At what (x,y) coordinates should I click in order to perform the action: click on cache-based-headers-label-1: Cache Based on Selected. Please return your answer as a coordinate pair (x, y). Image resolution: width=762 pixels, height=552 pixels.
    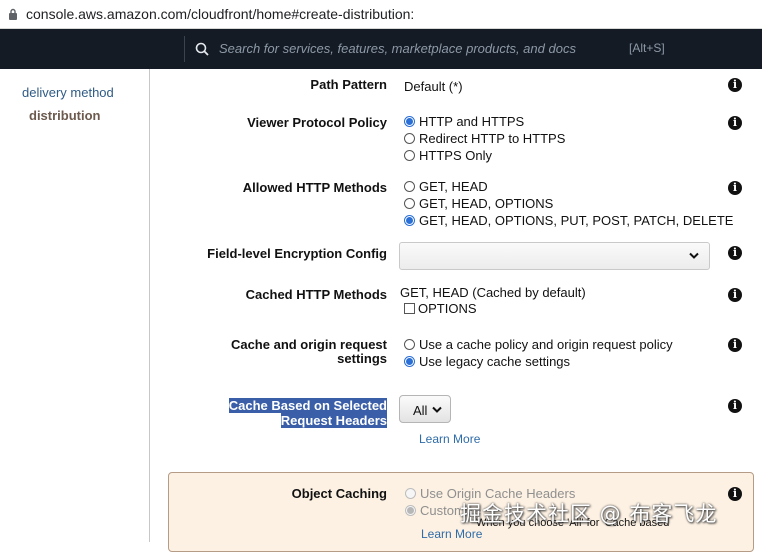
    Looking at the image, I should click on (307, 405).